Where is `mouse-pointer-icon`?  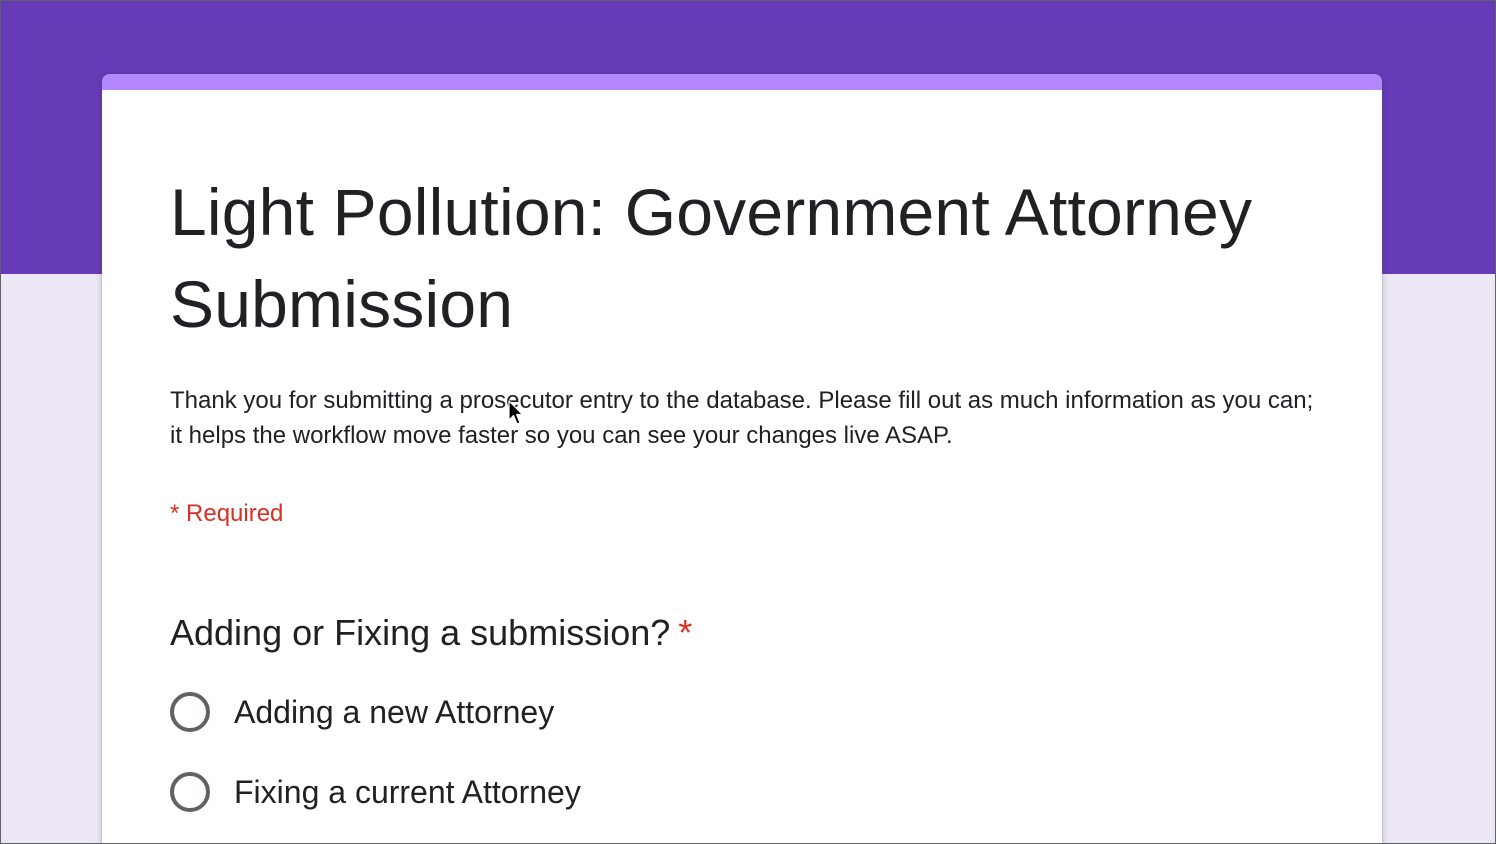 mouse-pointer-icon is located at coordinates (516, 412).